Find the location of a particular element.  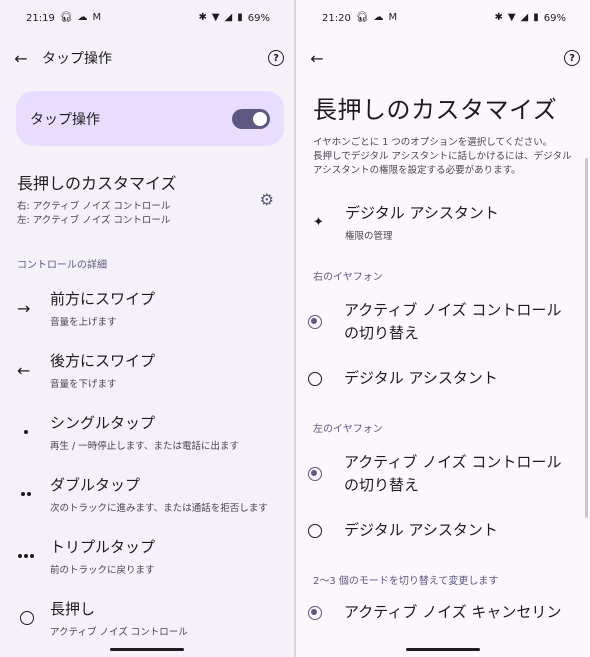

master-toggle-label: タップ操作 is located at coordinates (65, 119).